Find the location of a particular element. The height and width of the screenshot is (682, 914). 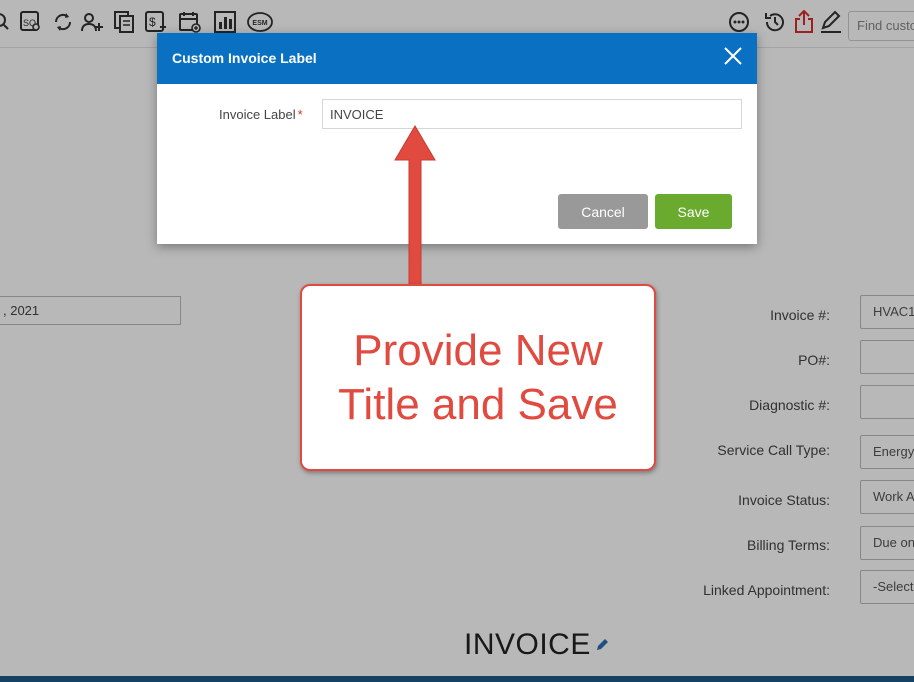

close-icon is located at coordinates (733, 56).